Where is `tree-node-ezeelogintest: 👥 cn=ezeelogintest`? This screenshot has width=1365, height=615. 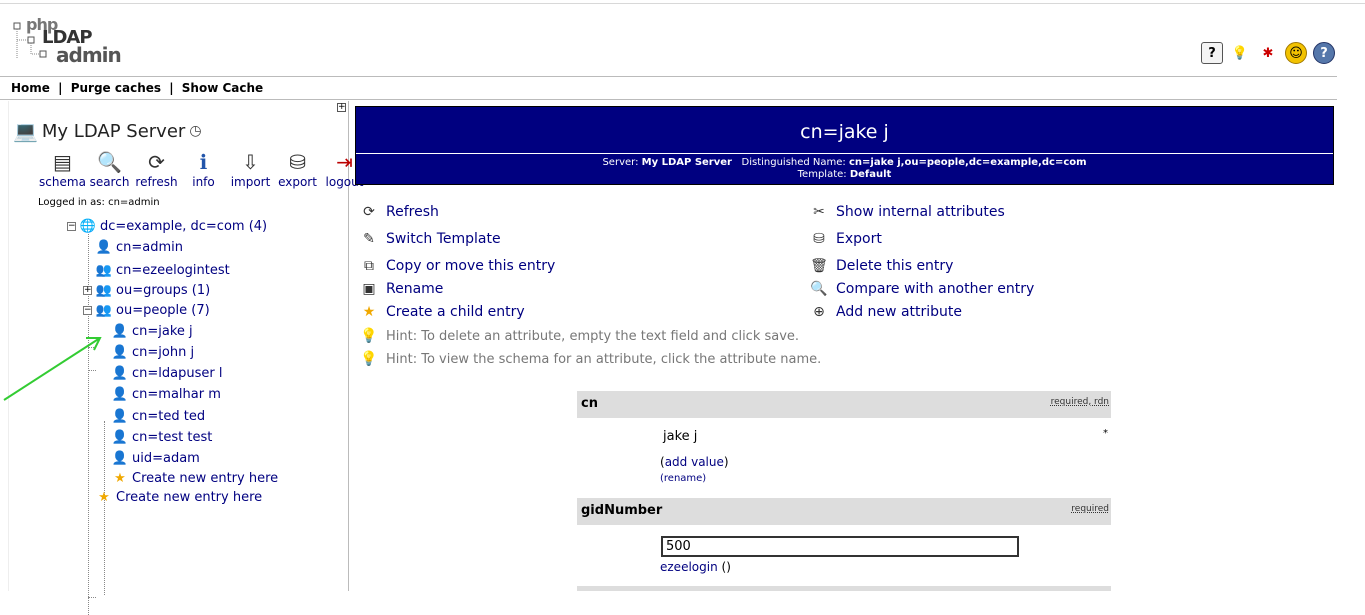
tree-node-ezeelogintest: 👥 cn=ezeelogintest is located at coordinates (163, 270).